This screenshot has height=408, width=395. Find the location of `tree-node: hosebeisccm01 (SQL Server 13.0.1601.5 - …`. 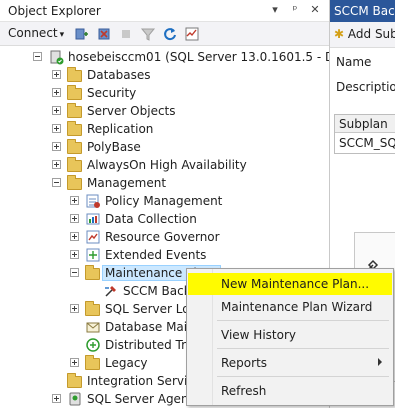

tree-node: hosebeisccm01 (SQL Server 13.0.1601.5 - … is located at coordinates (164, 57).